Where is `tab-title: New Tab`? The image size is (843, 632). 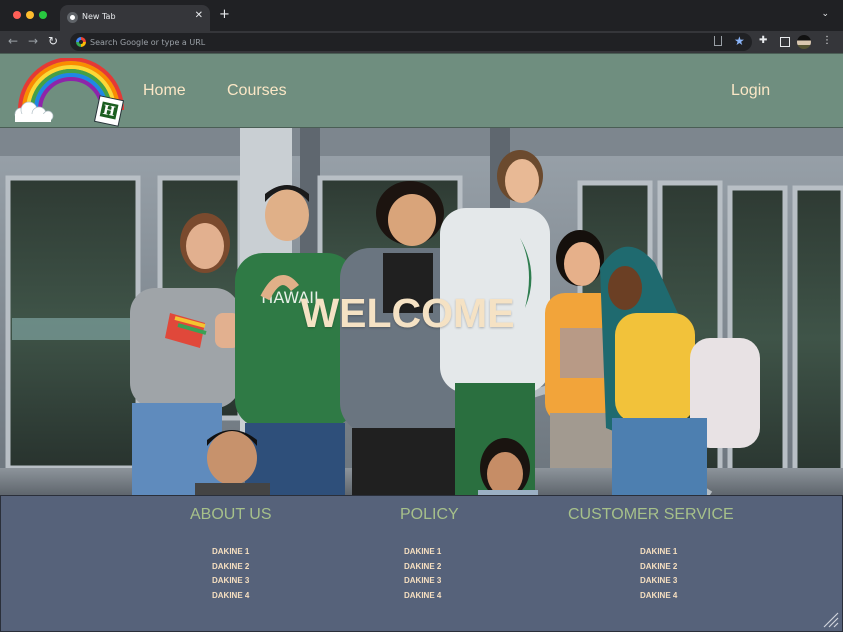 tab-title: New Tab is located at coordinates (99, 16).